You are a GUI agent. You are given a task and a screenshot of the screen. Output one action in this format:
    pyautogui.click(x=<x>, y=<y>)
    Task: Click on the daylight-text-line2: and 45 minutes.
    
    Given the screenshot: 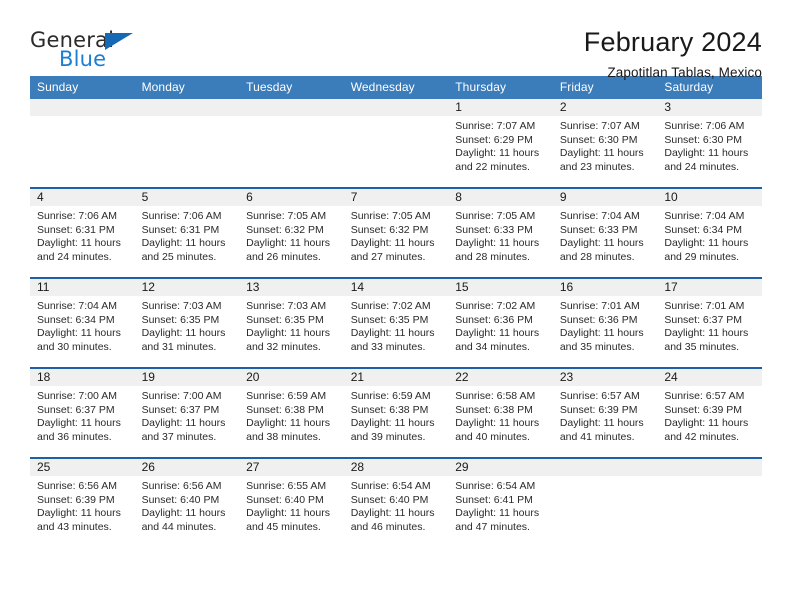 What is the action you would take?
    pyautogui.click(x=283, y=526)
    